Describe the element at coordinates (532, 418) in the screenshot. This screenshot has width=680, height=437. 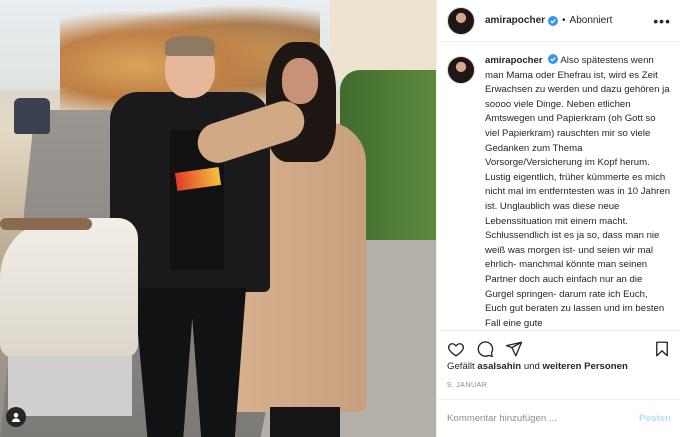
I see `comment-input` at that location.